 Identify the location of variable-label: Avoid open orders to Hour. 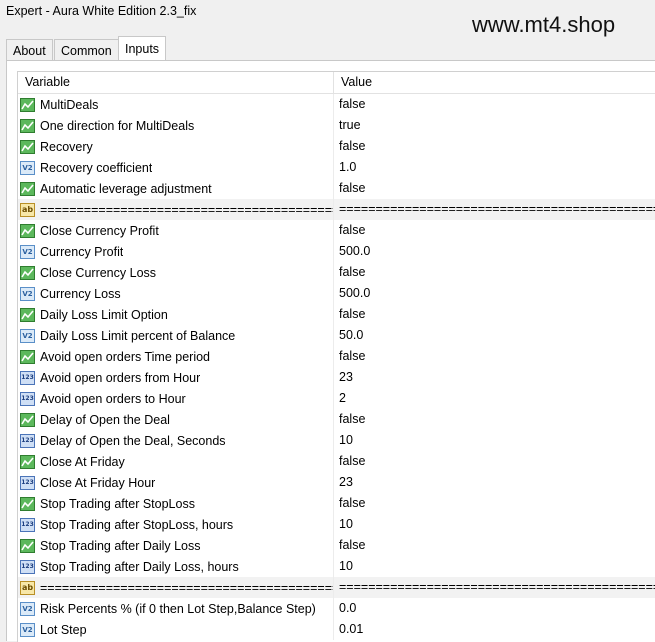
(113, 398).